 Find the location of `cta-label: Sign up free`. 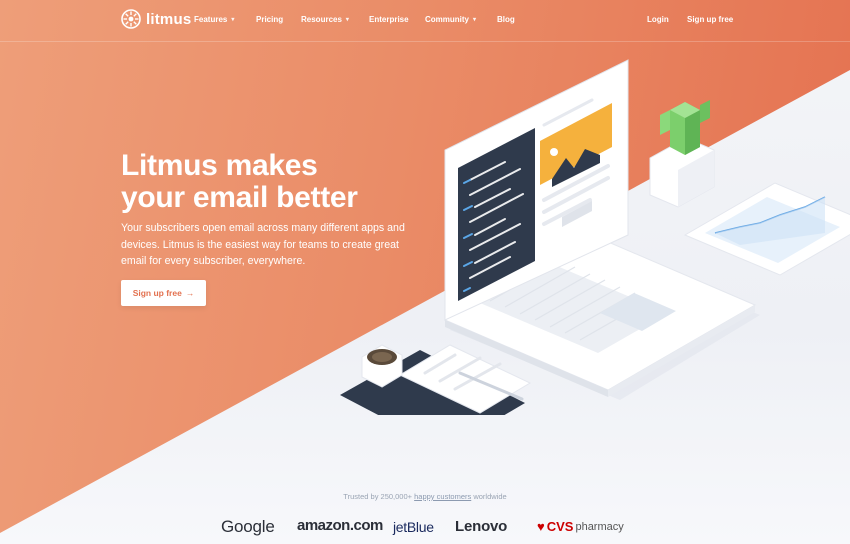

cta-label: Sign up free is located at coordinates (157, 293).